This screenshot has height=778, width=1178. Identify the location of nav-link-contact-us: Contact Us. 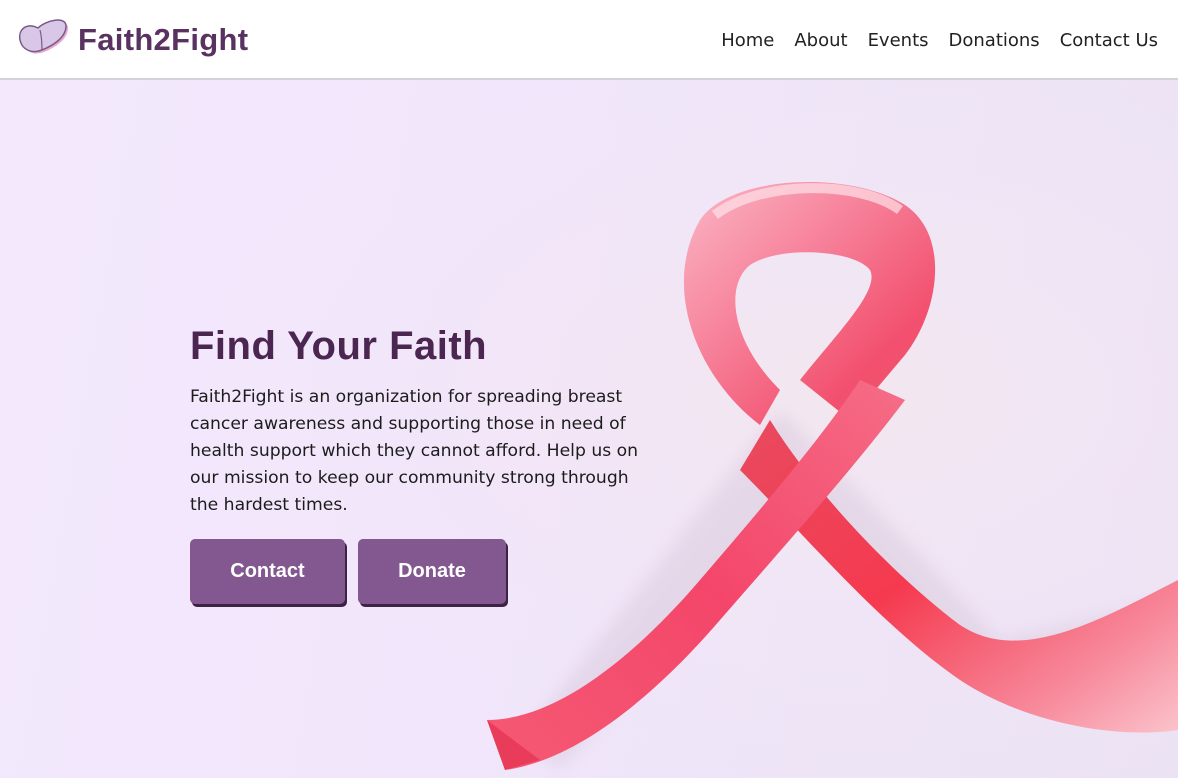
(1109, 41).